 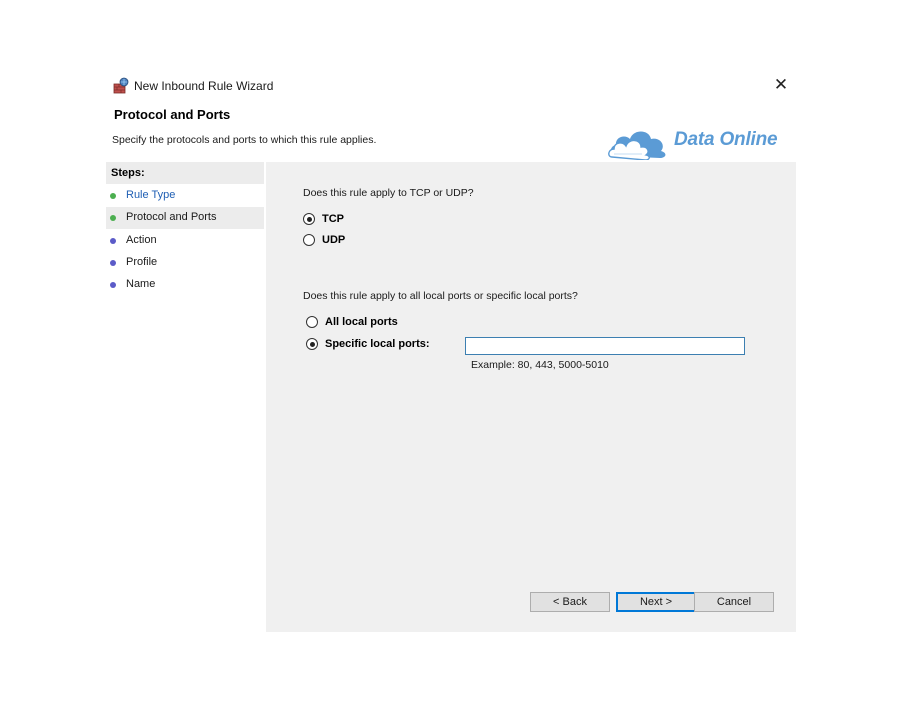 What do you see at coordinates (113, 196) in the screenshot?
I see `step-completed-dot-icon` at bounding box center [113, 196].